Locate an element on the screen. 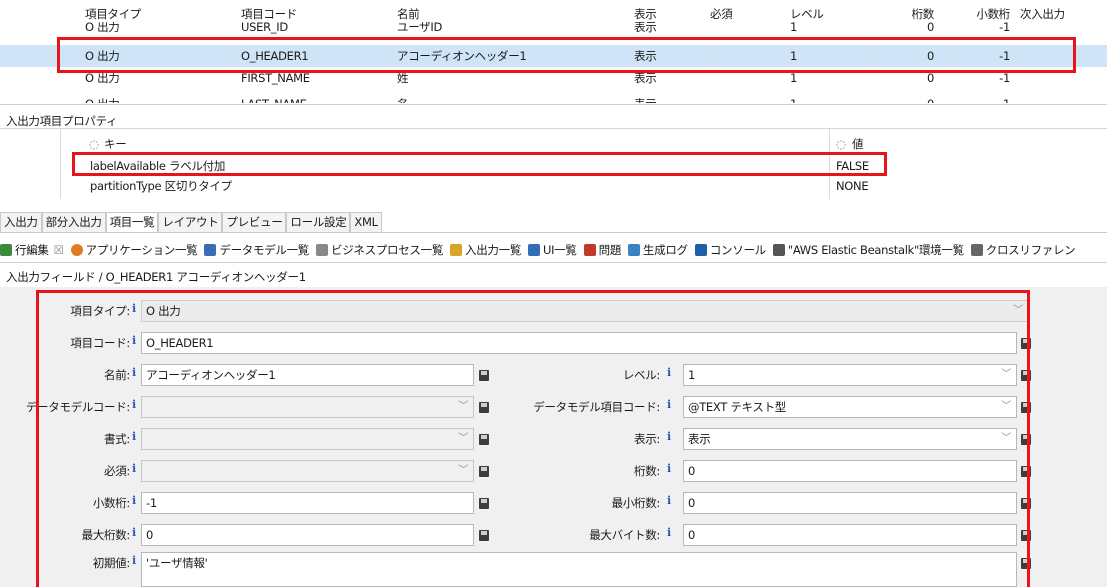 The width and height of the screenshot is (1107, 587). view-tab-row-edit: 行編集 ☒ is located at coordinates (32, 250).